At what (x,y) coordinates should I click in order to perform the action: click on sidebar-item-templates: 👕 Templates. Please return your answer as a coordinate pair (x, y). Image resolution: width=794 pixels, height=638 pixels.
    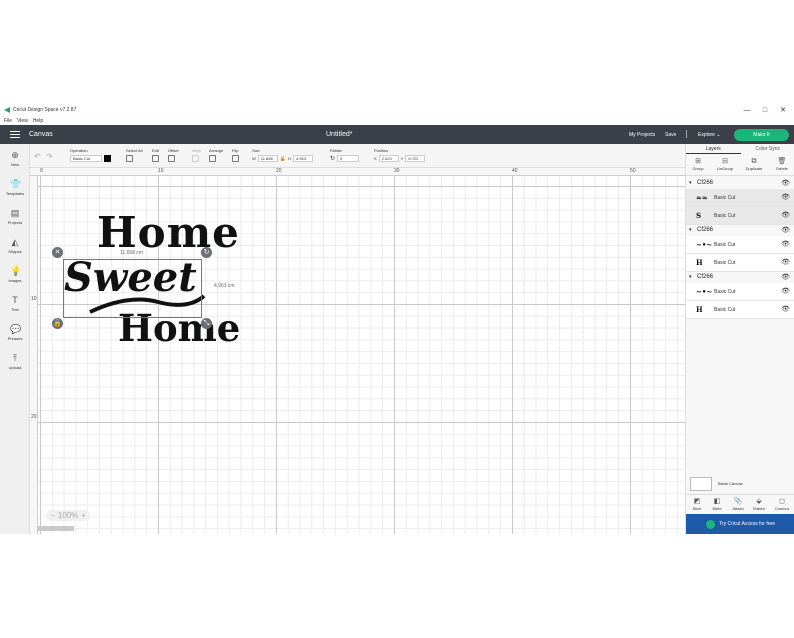
    Looking at the image, I should click on (15, 187).